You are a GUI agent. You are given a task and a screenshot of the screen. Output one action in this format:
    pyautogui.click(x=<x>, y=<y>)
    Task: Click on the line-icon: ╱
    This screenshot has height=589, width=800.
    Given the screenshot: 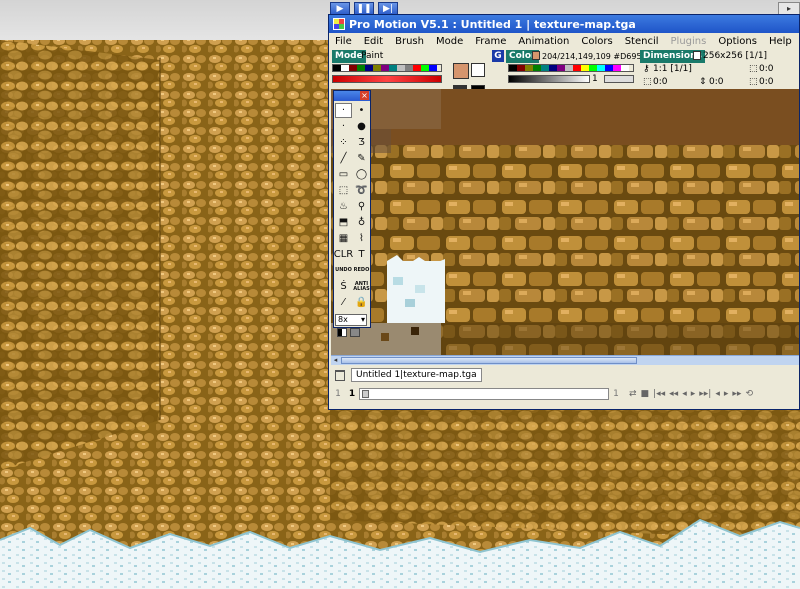 What is the action you would take?
    pyautogui.click(x=343, y=158)
    